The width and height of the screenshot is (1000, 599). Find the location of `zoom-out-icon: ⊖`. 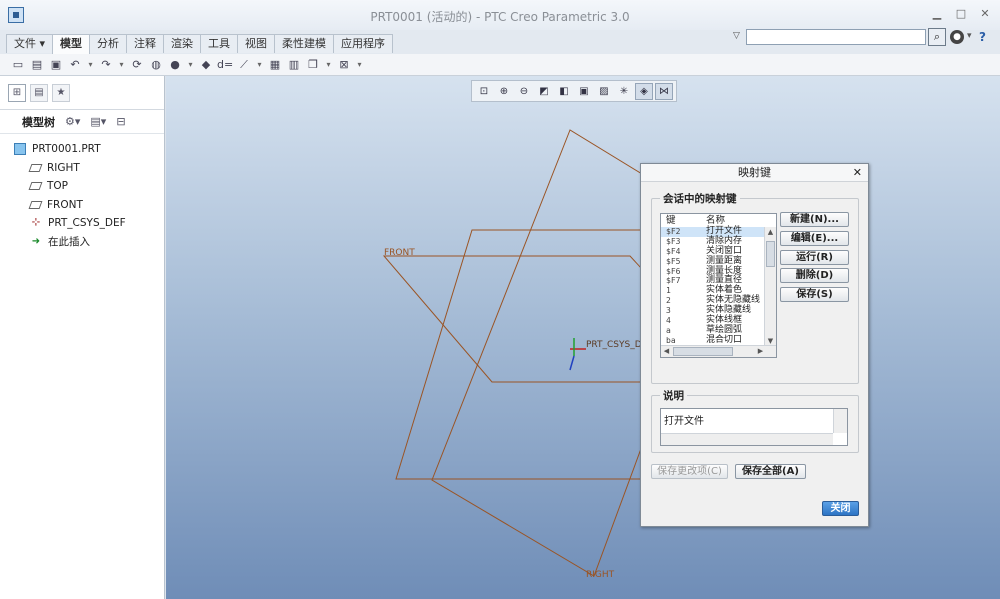

zoom-out-icon: ⊖ is located at coordinates (524, 91).